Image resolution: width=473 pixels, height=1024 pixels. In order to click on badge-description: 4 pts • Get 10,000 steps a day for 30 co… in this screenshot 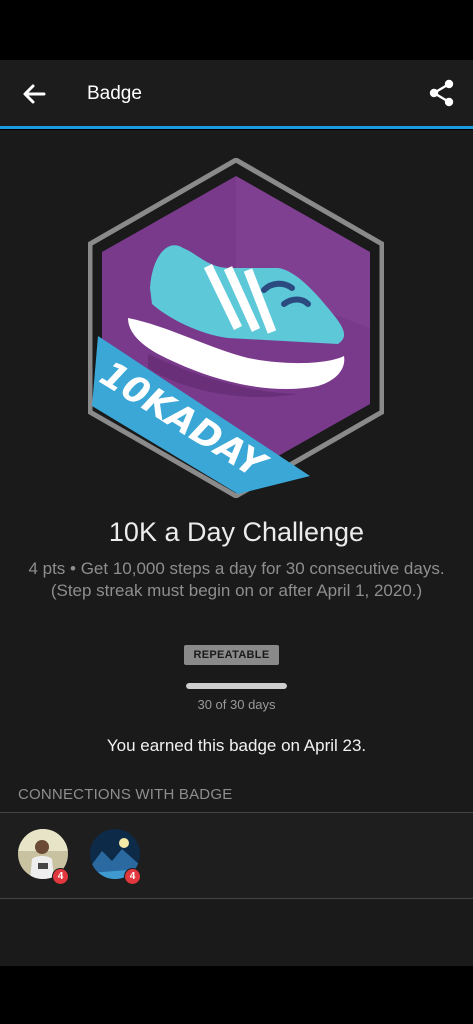, I will do `click(236, 579)`.